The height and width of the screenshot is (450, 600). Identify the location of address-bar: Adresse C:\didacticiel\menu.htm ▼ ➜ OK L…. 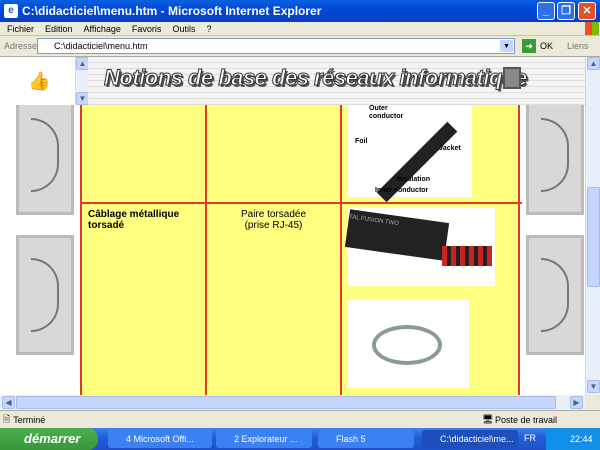
(300, 46).